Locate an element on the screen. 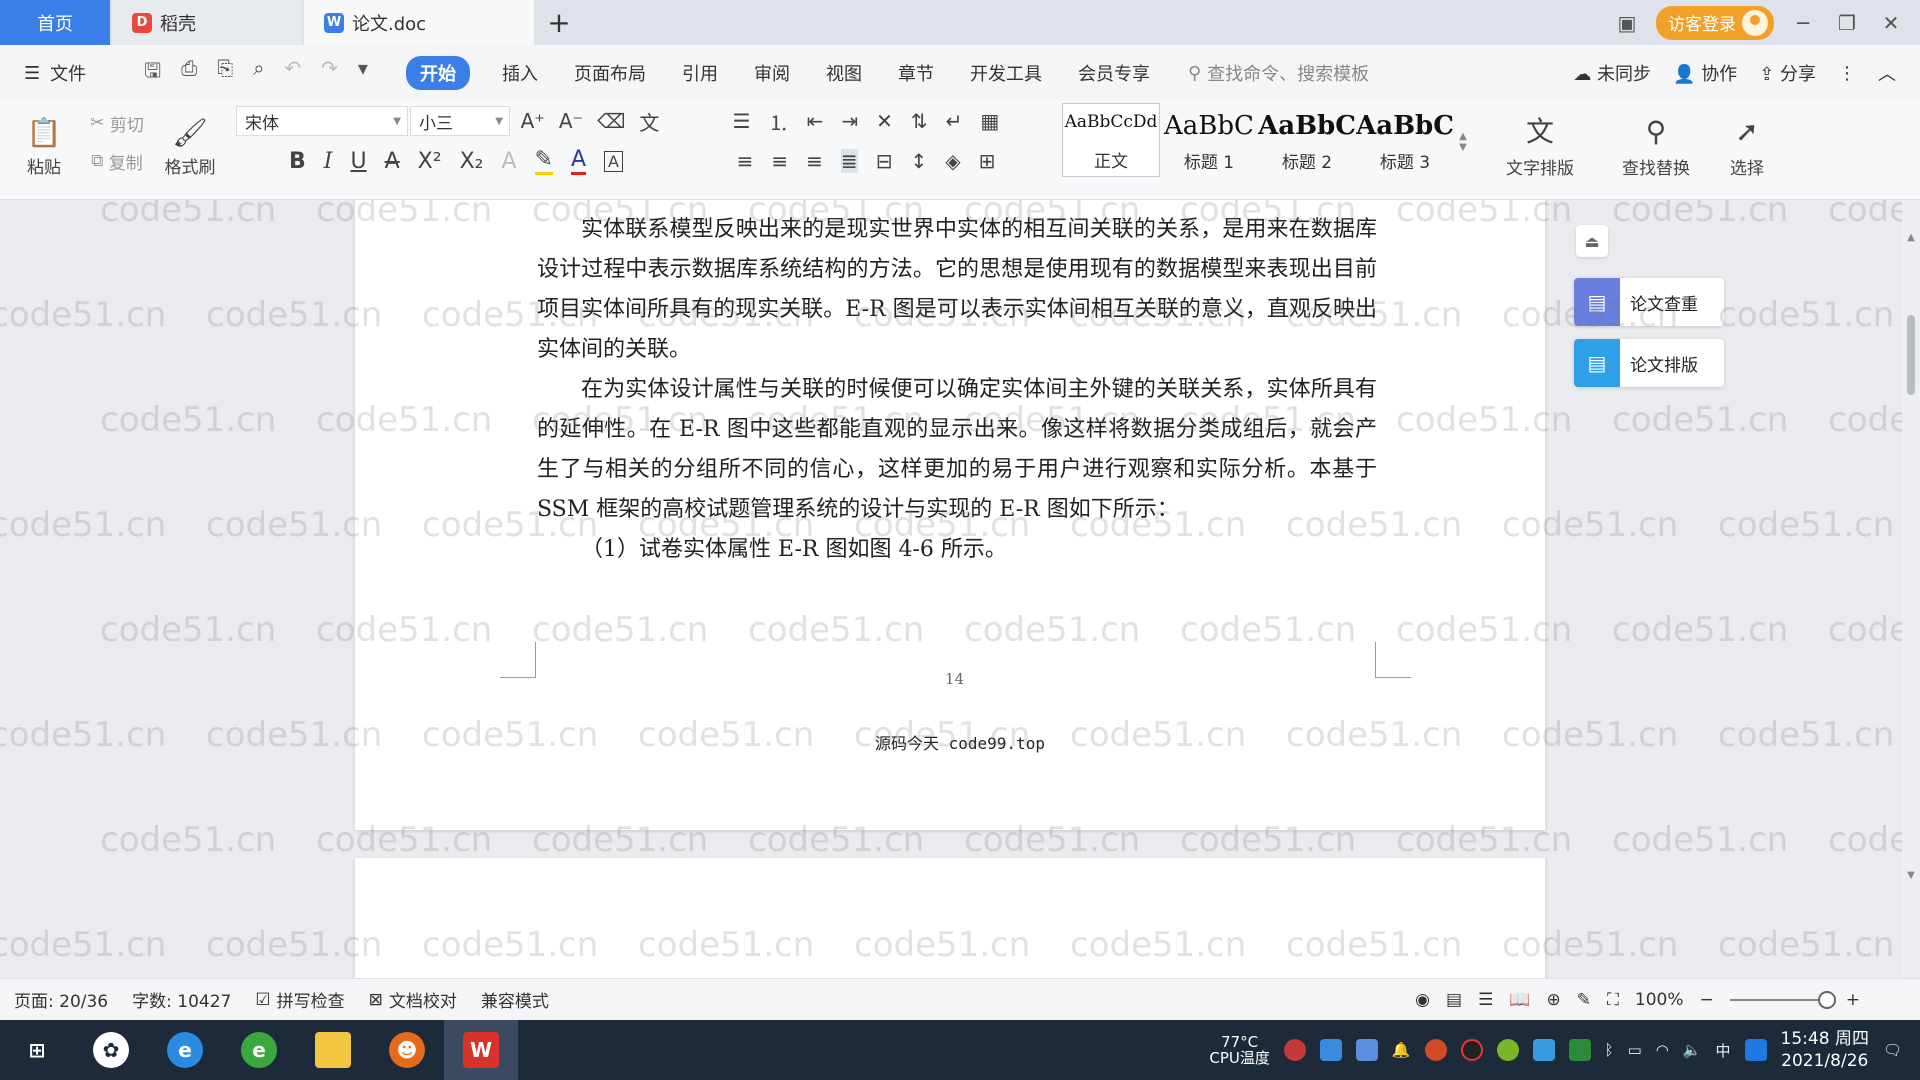  align-center-icon: ≡ is located at coordinates (779, 161).